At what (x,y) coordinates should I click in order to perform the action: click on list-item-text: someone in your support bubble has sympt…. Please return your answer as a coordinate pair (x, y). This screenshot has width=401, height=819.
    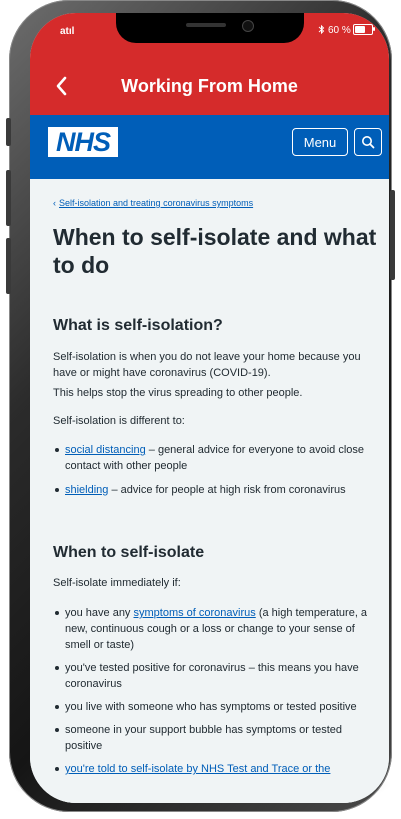
    Looking at the image, I should click on (203, 738).